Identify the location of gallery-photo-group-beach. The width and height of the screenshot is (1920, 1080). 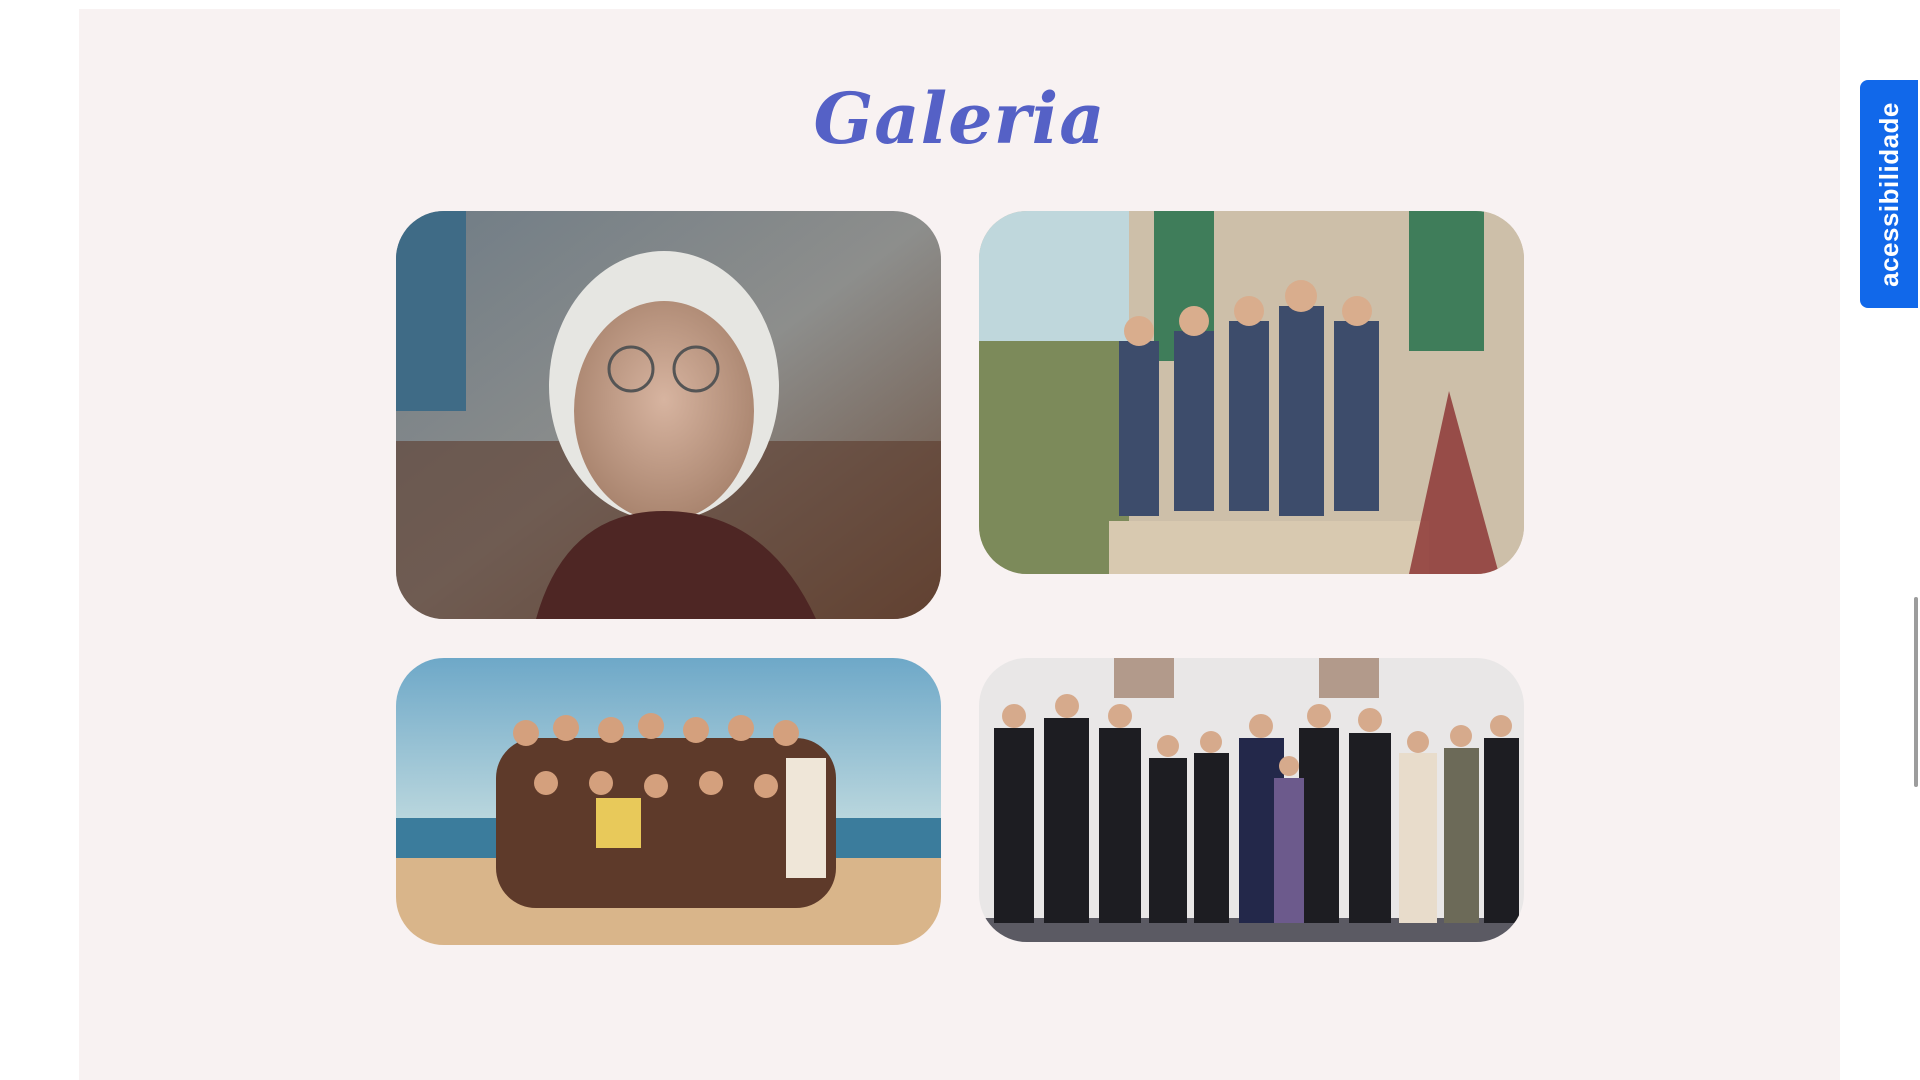
(668, 801).